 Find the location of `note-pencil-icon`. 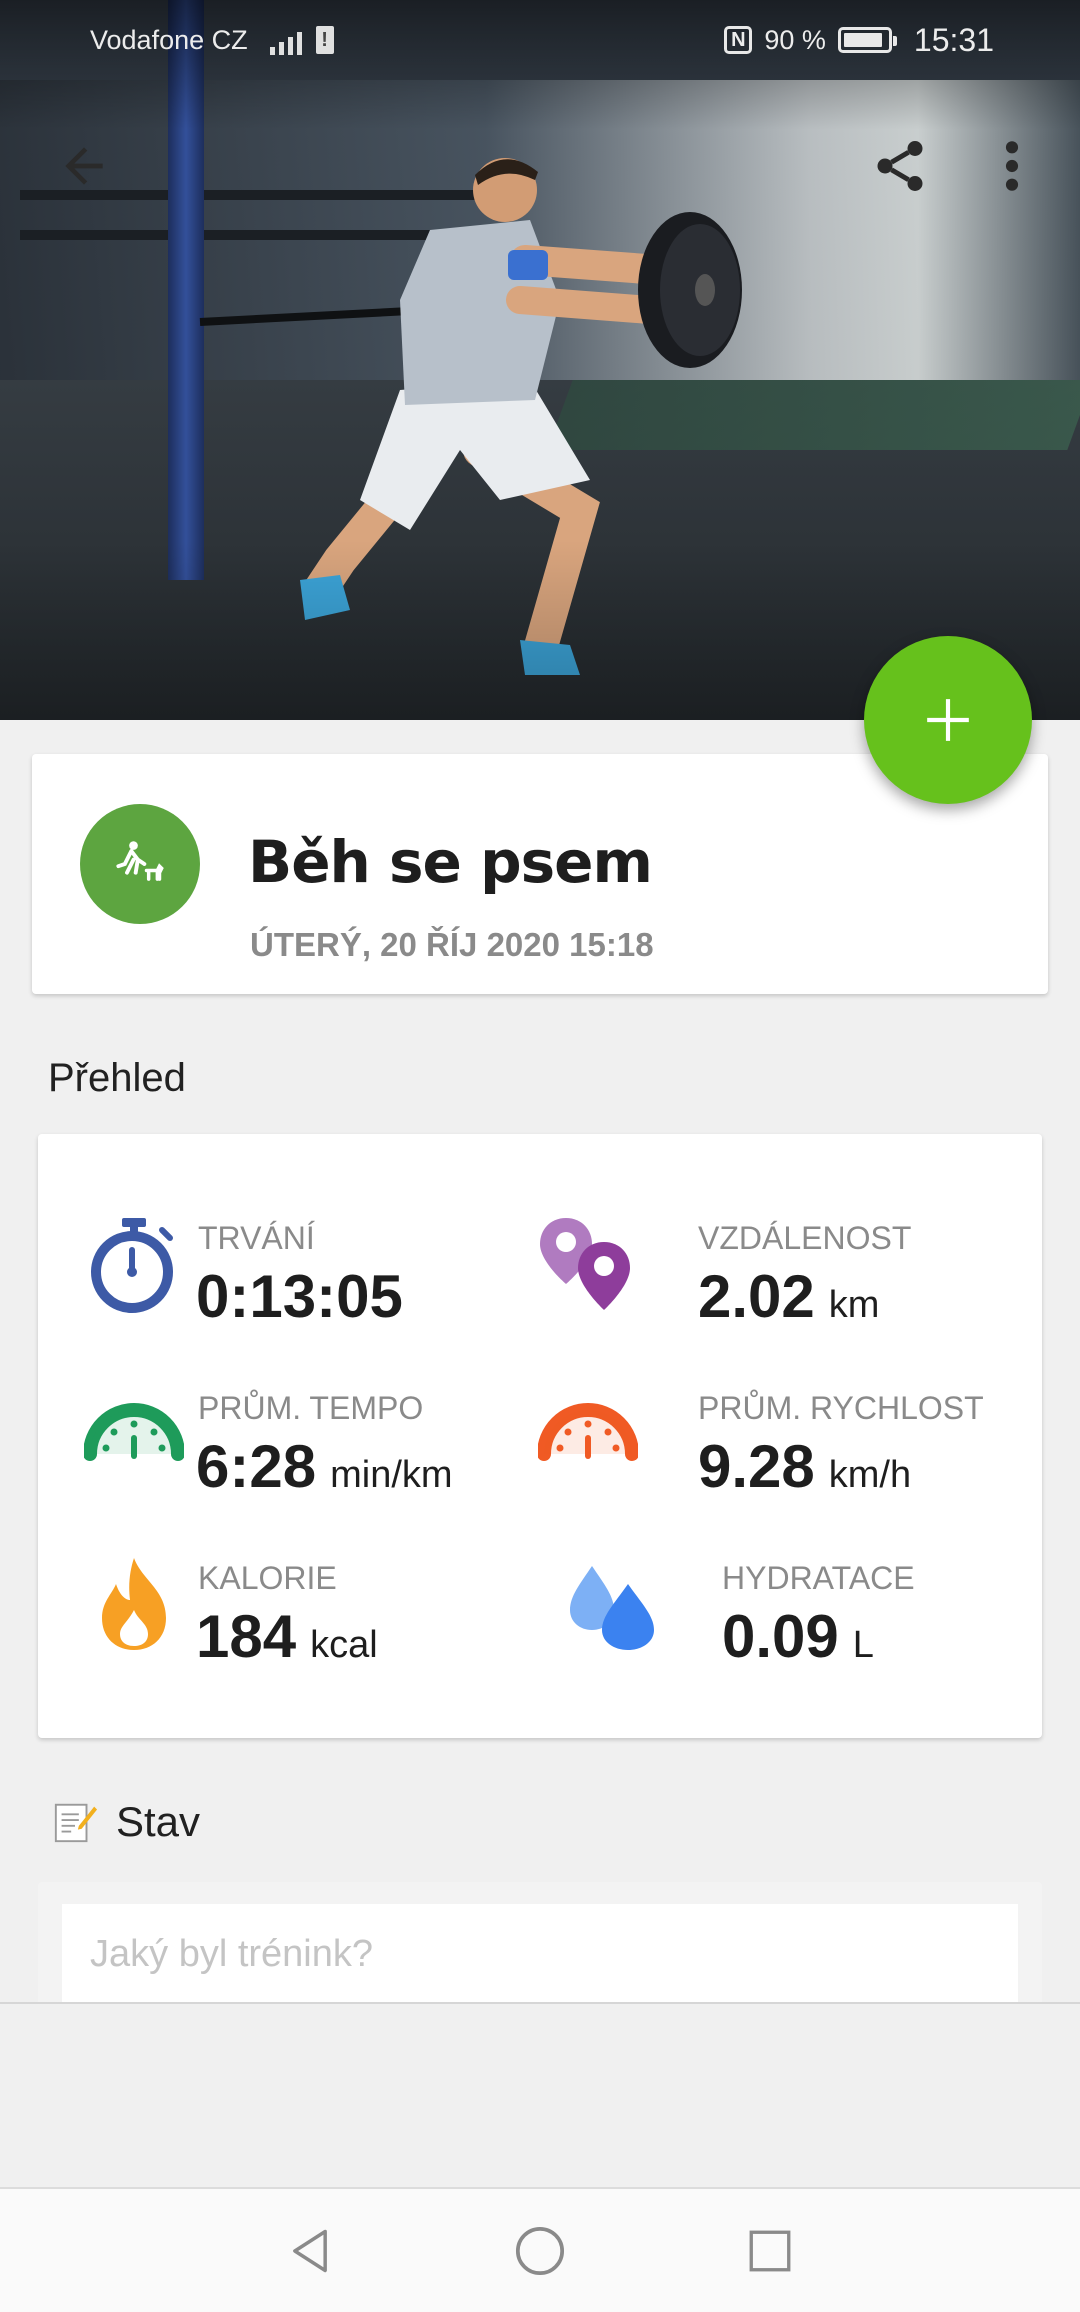

note-pencil-icon is located at coordinates (76, 1823).